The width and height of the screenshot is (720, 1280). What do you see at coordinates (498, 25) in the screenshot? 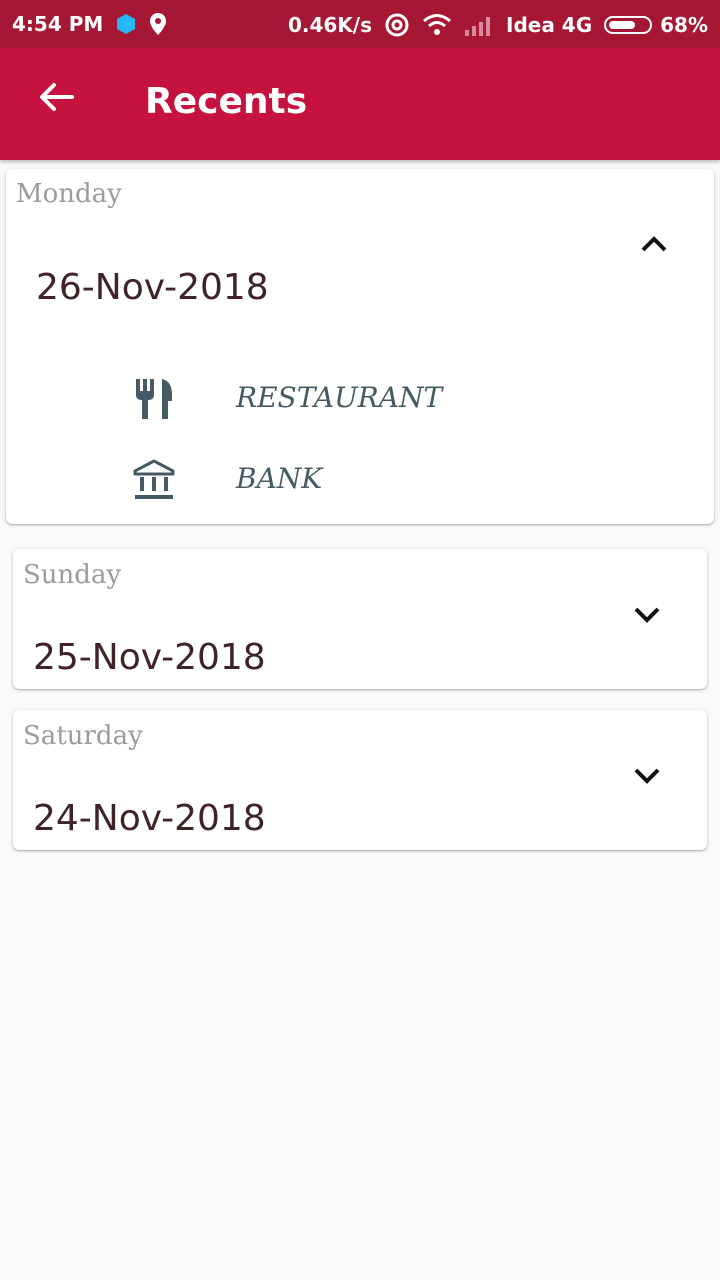
I see `status-bar-right: 0.46K/s Idea 4G 68%` at bounding box center [498, 25].